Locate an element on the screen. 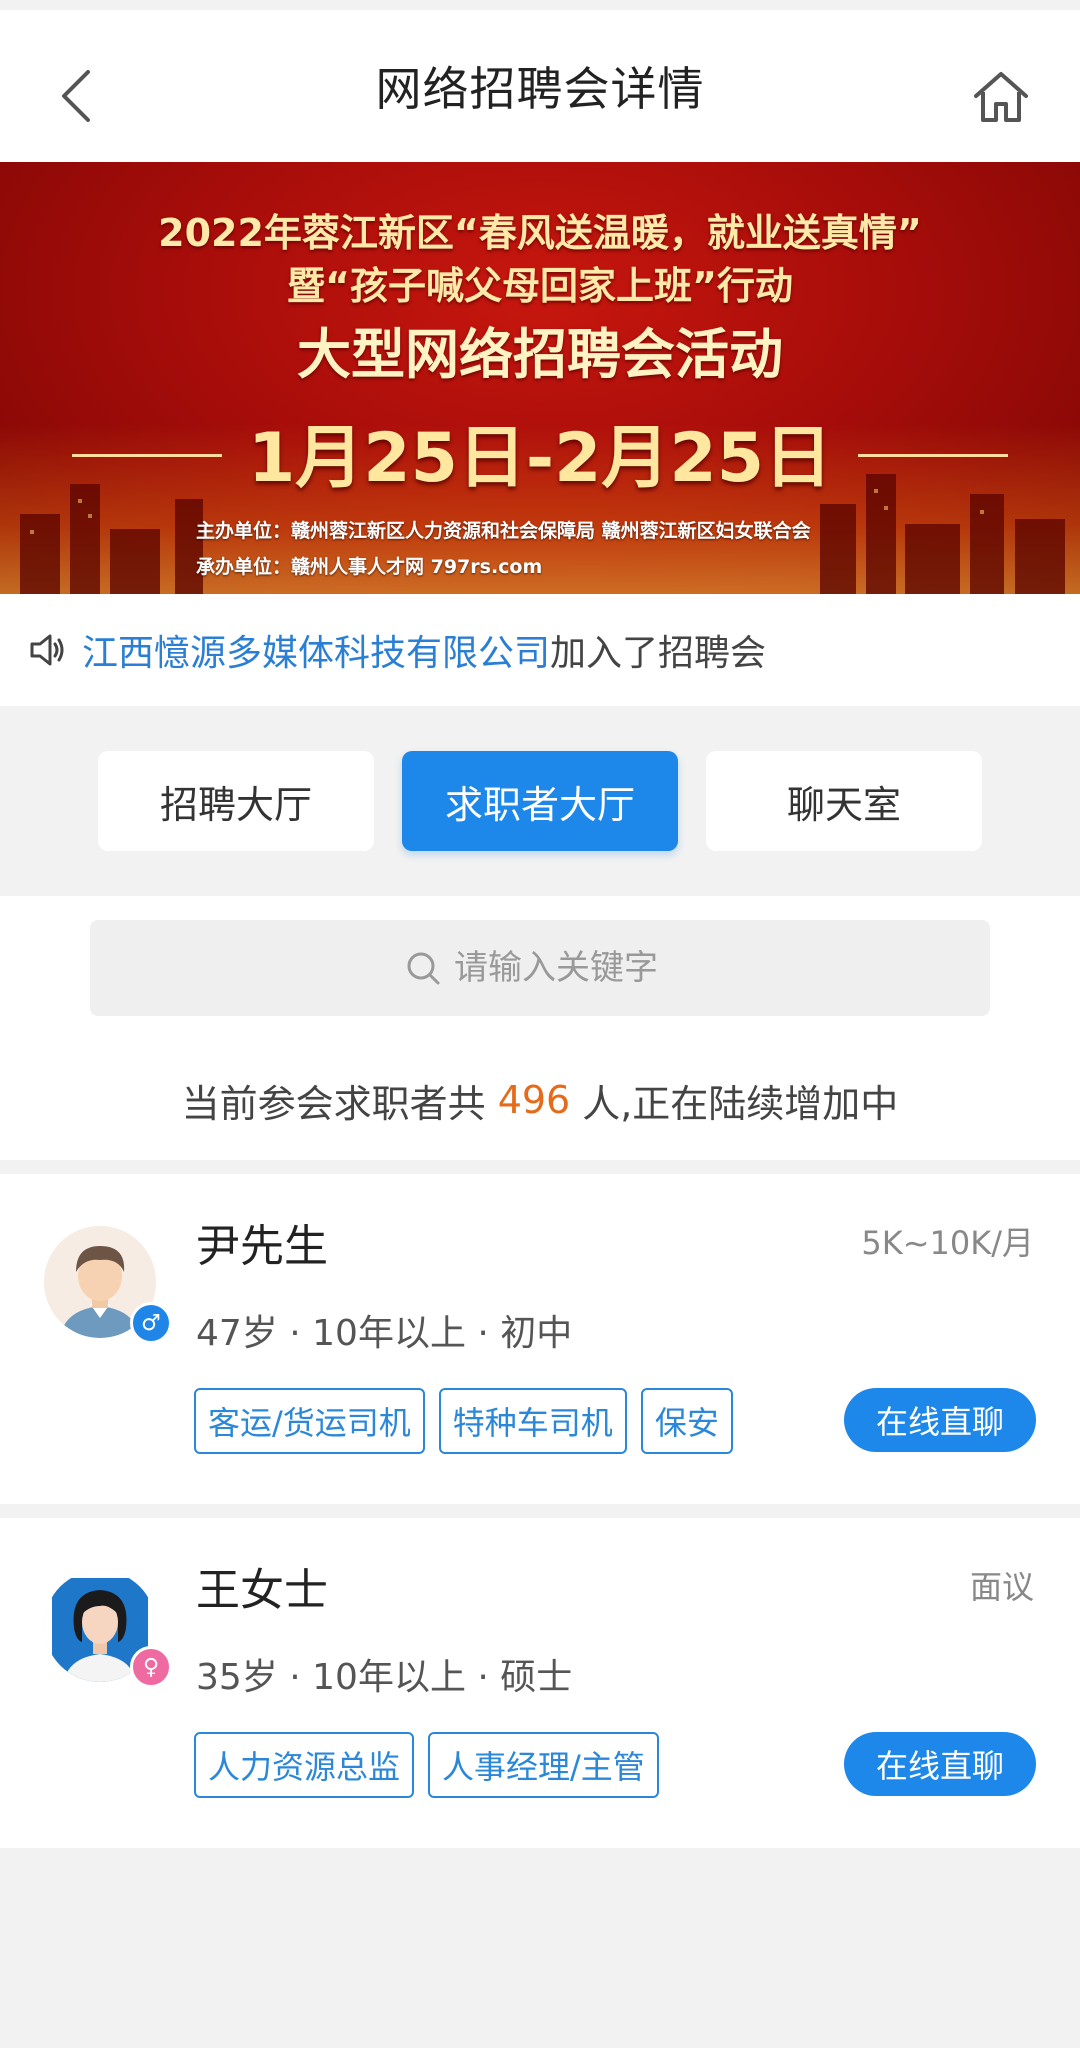 The width and height of the screenshot is (1080, 2048). participant-count: 当前参会求职者共 496 人,正在陆续增加中 is located at coordinates (540, 1100).